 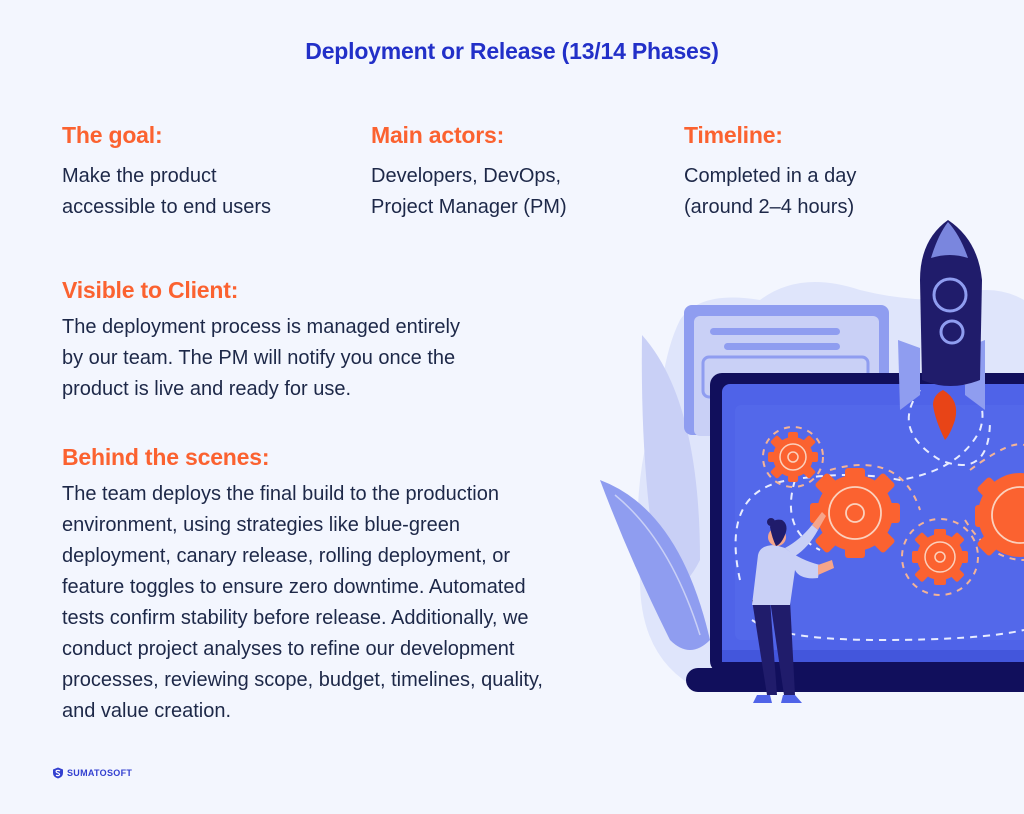 I want to click on actors-line: Developers, DevOps,, so click(x=466, y=176).